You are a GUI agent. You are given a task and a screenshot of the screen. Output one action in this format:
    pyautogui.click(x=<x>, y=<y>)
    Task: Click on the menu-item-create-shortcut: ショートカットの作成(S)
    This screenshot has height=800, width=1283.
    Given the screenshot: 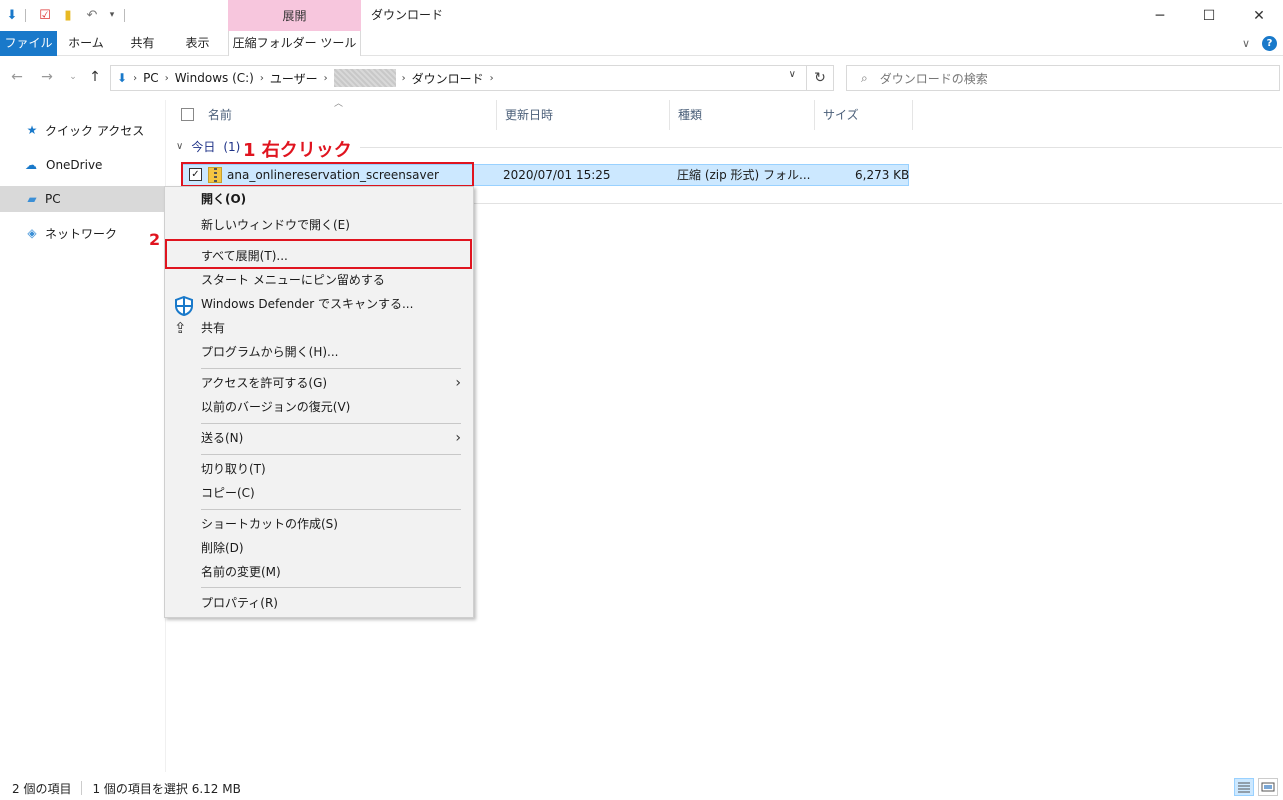 What is the action you would take?
    pyautogui.click(x=319, y=524)
    